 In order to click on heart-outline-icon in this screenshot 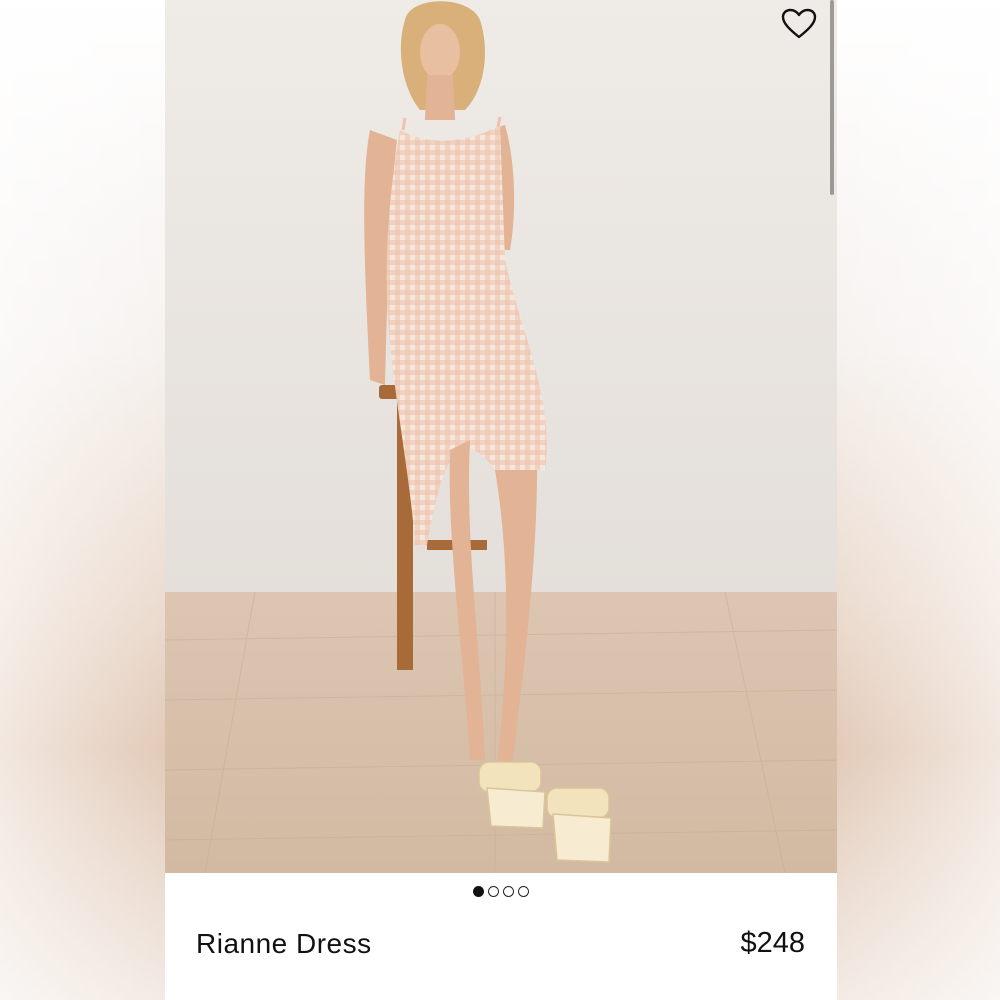, I will do `click(799, 23)`.